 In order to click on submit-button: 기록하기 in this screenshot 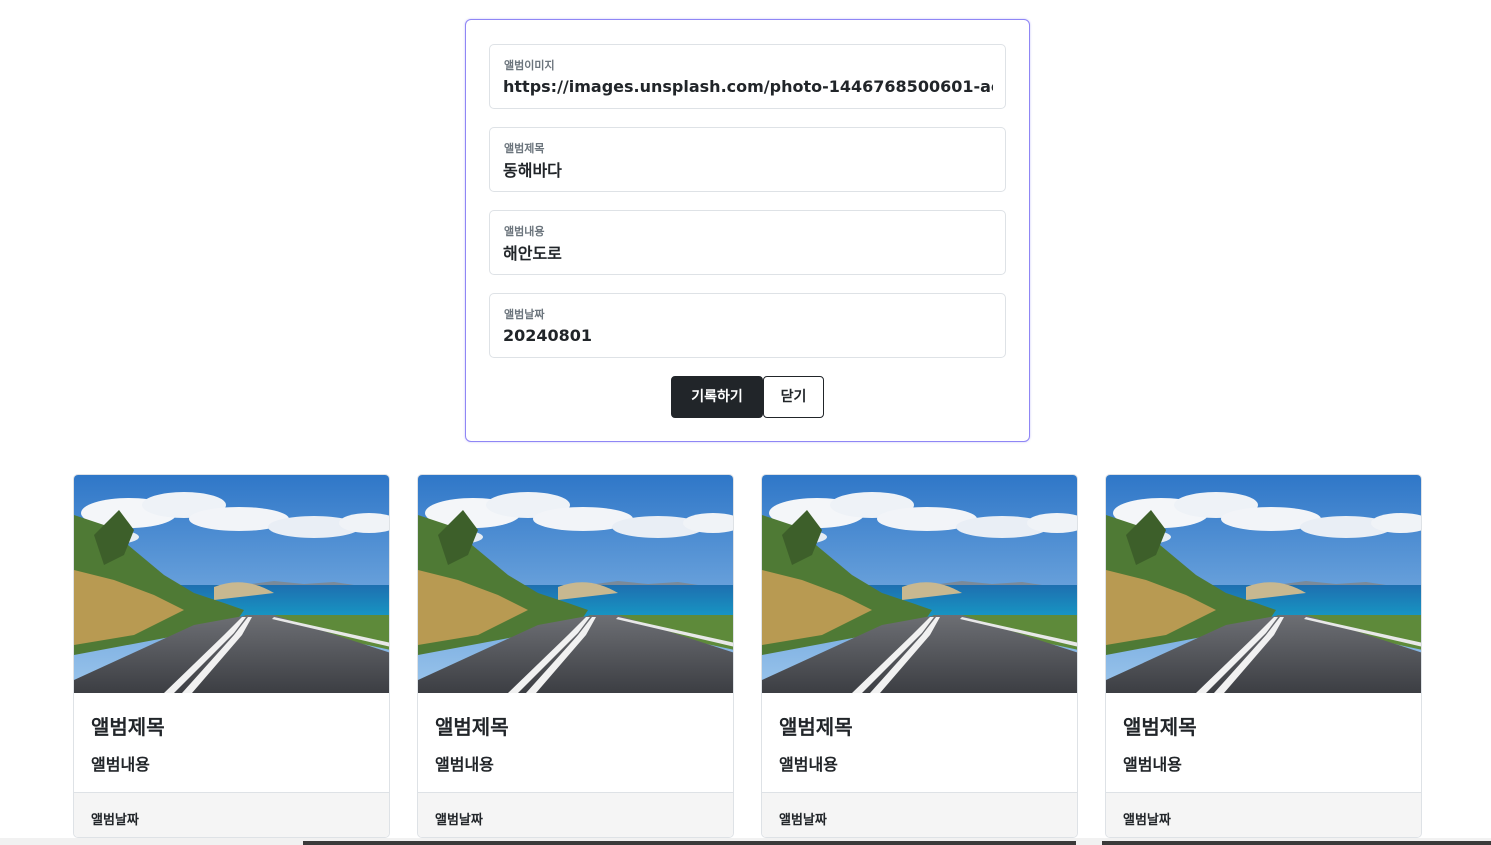, I will do `click(717, 397)`.